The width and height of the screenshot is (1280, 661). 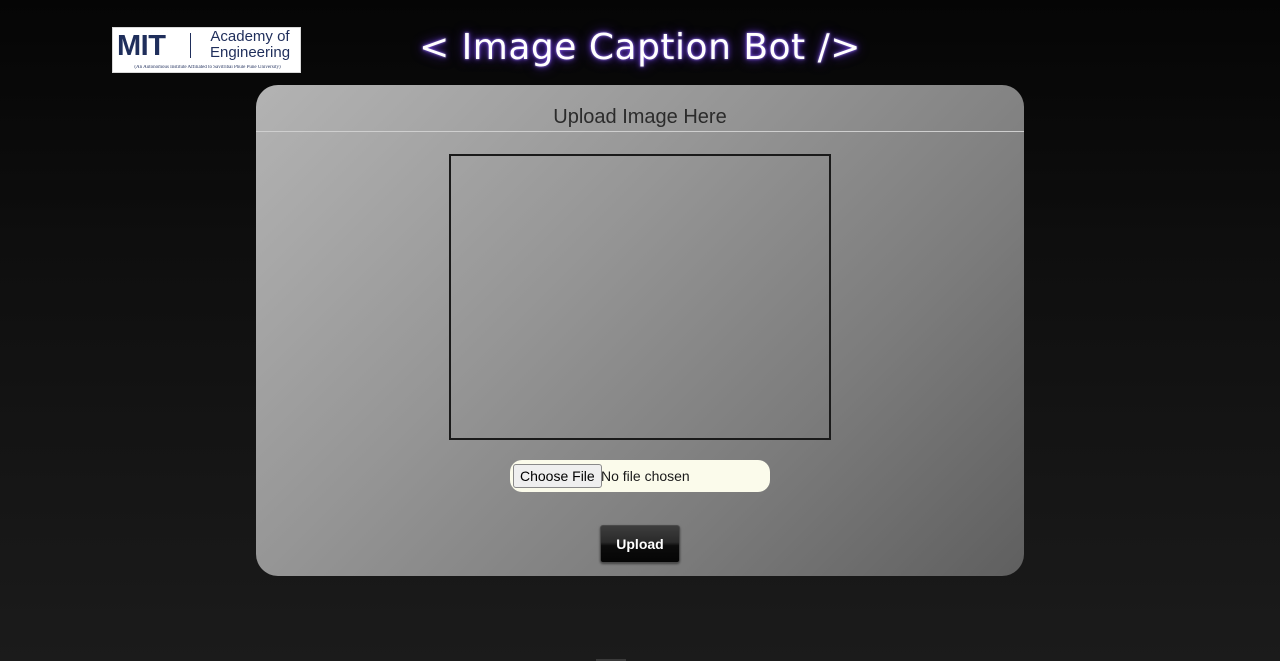 What do you see at coordinates (640, 108) in the screenshot?
I see `card-heading: Upload Image Here` at bounding box center [640, 108].